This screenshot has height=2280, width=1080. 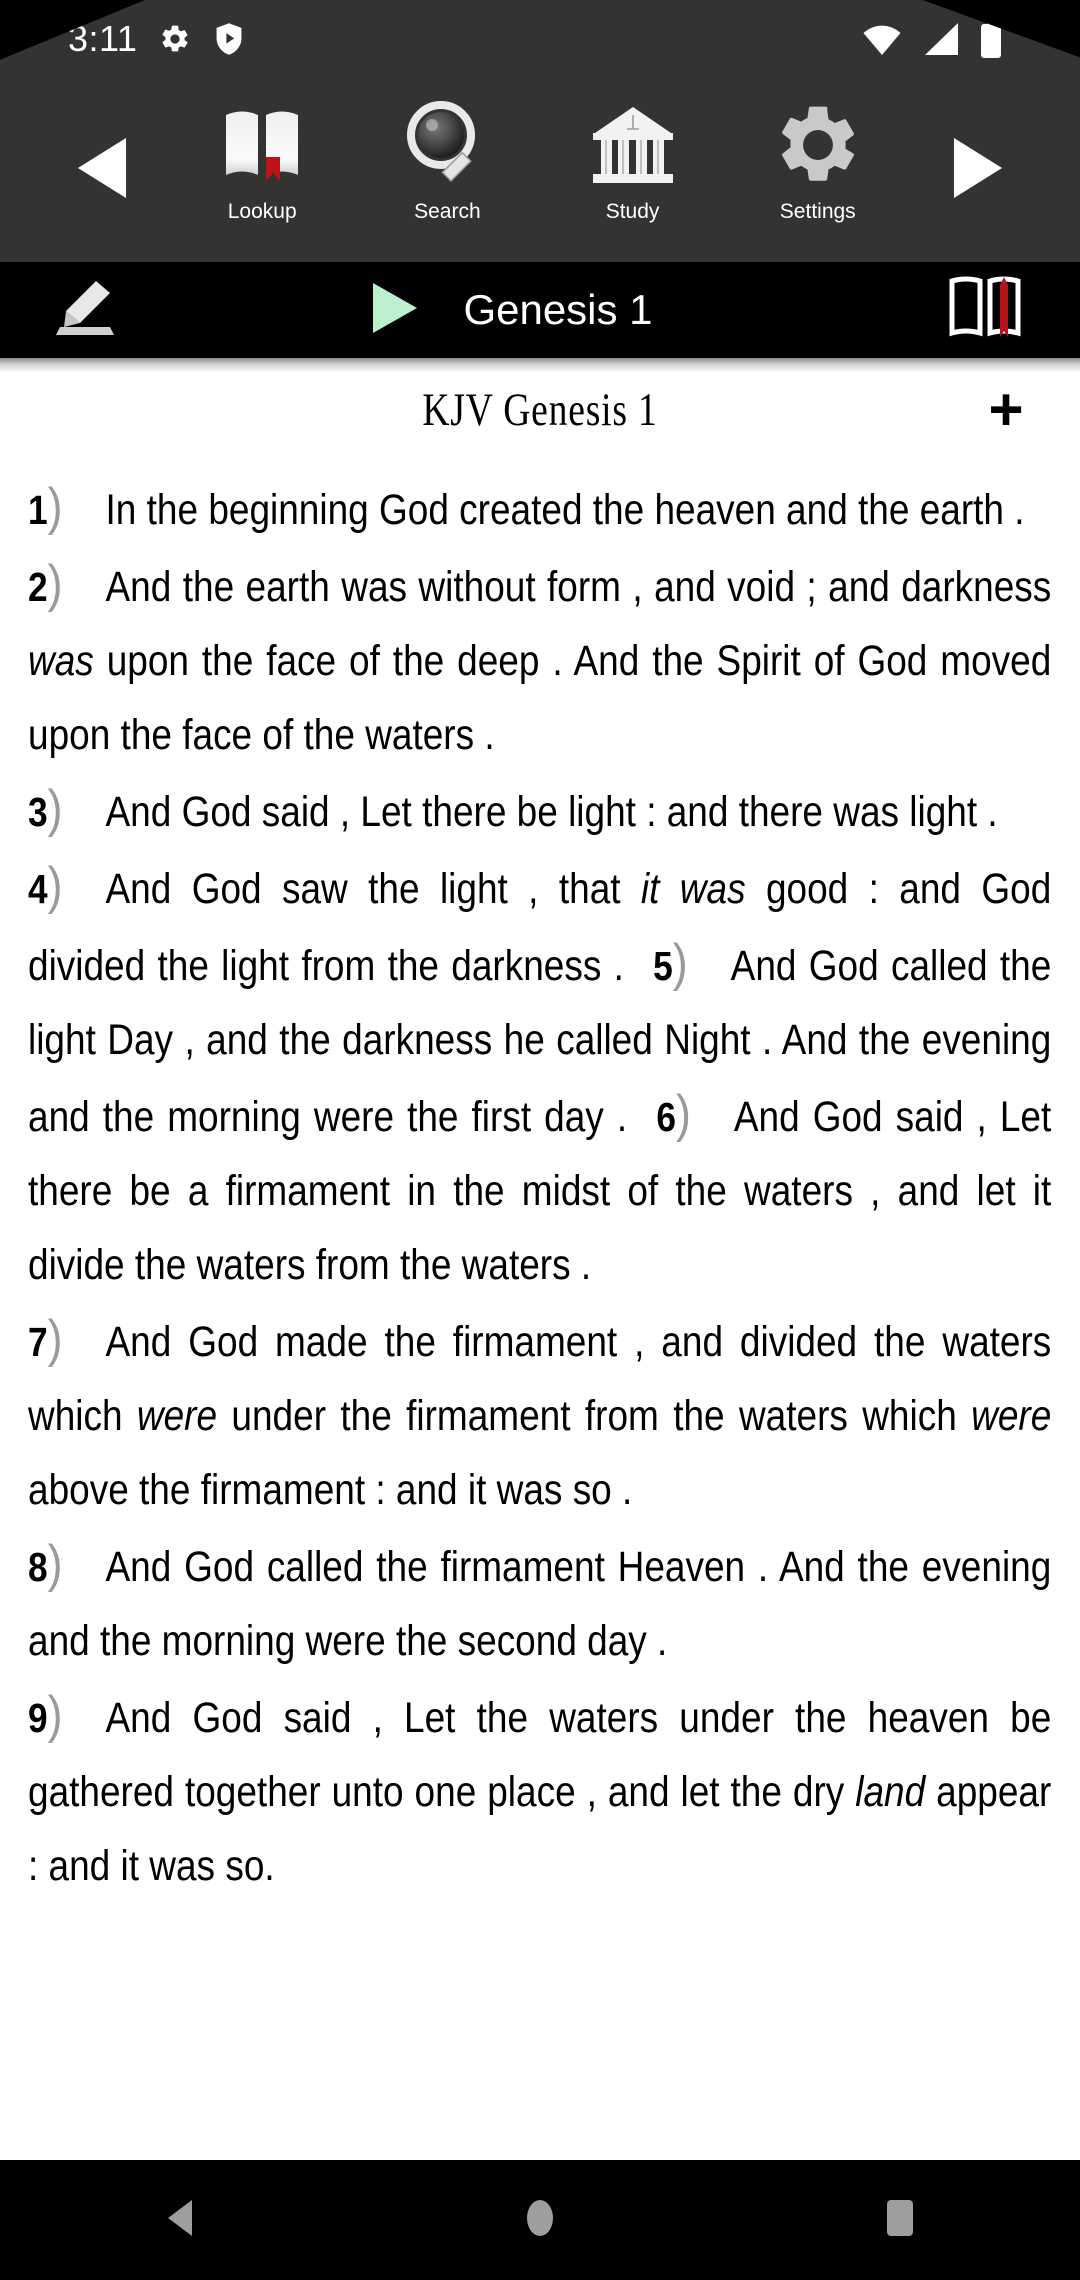 I want to click on right-triangle-icon, so click(x=978, y=170).